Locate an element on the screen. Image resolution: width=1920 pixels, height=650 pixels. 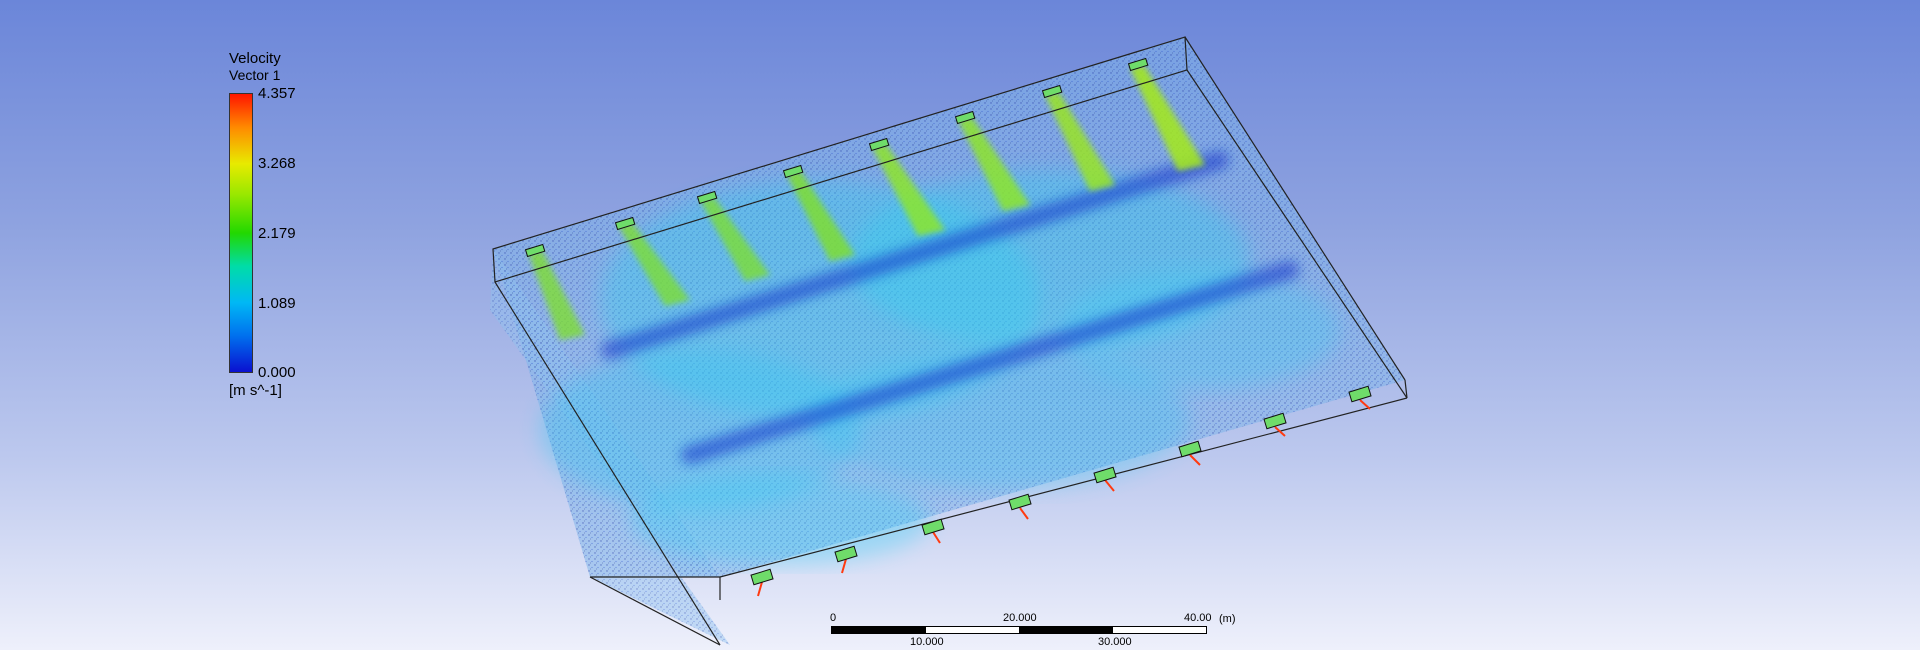
scale-unit: (m) is located at coordinates (1227, 619).